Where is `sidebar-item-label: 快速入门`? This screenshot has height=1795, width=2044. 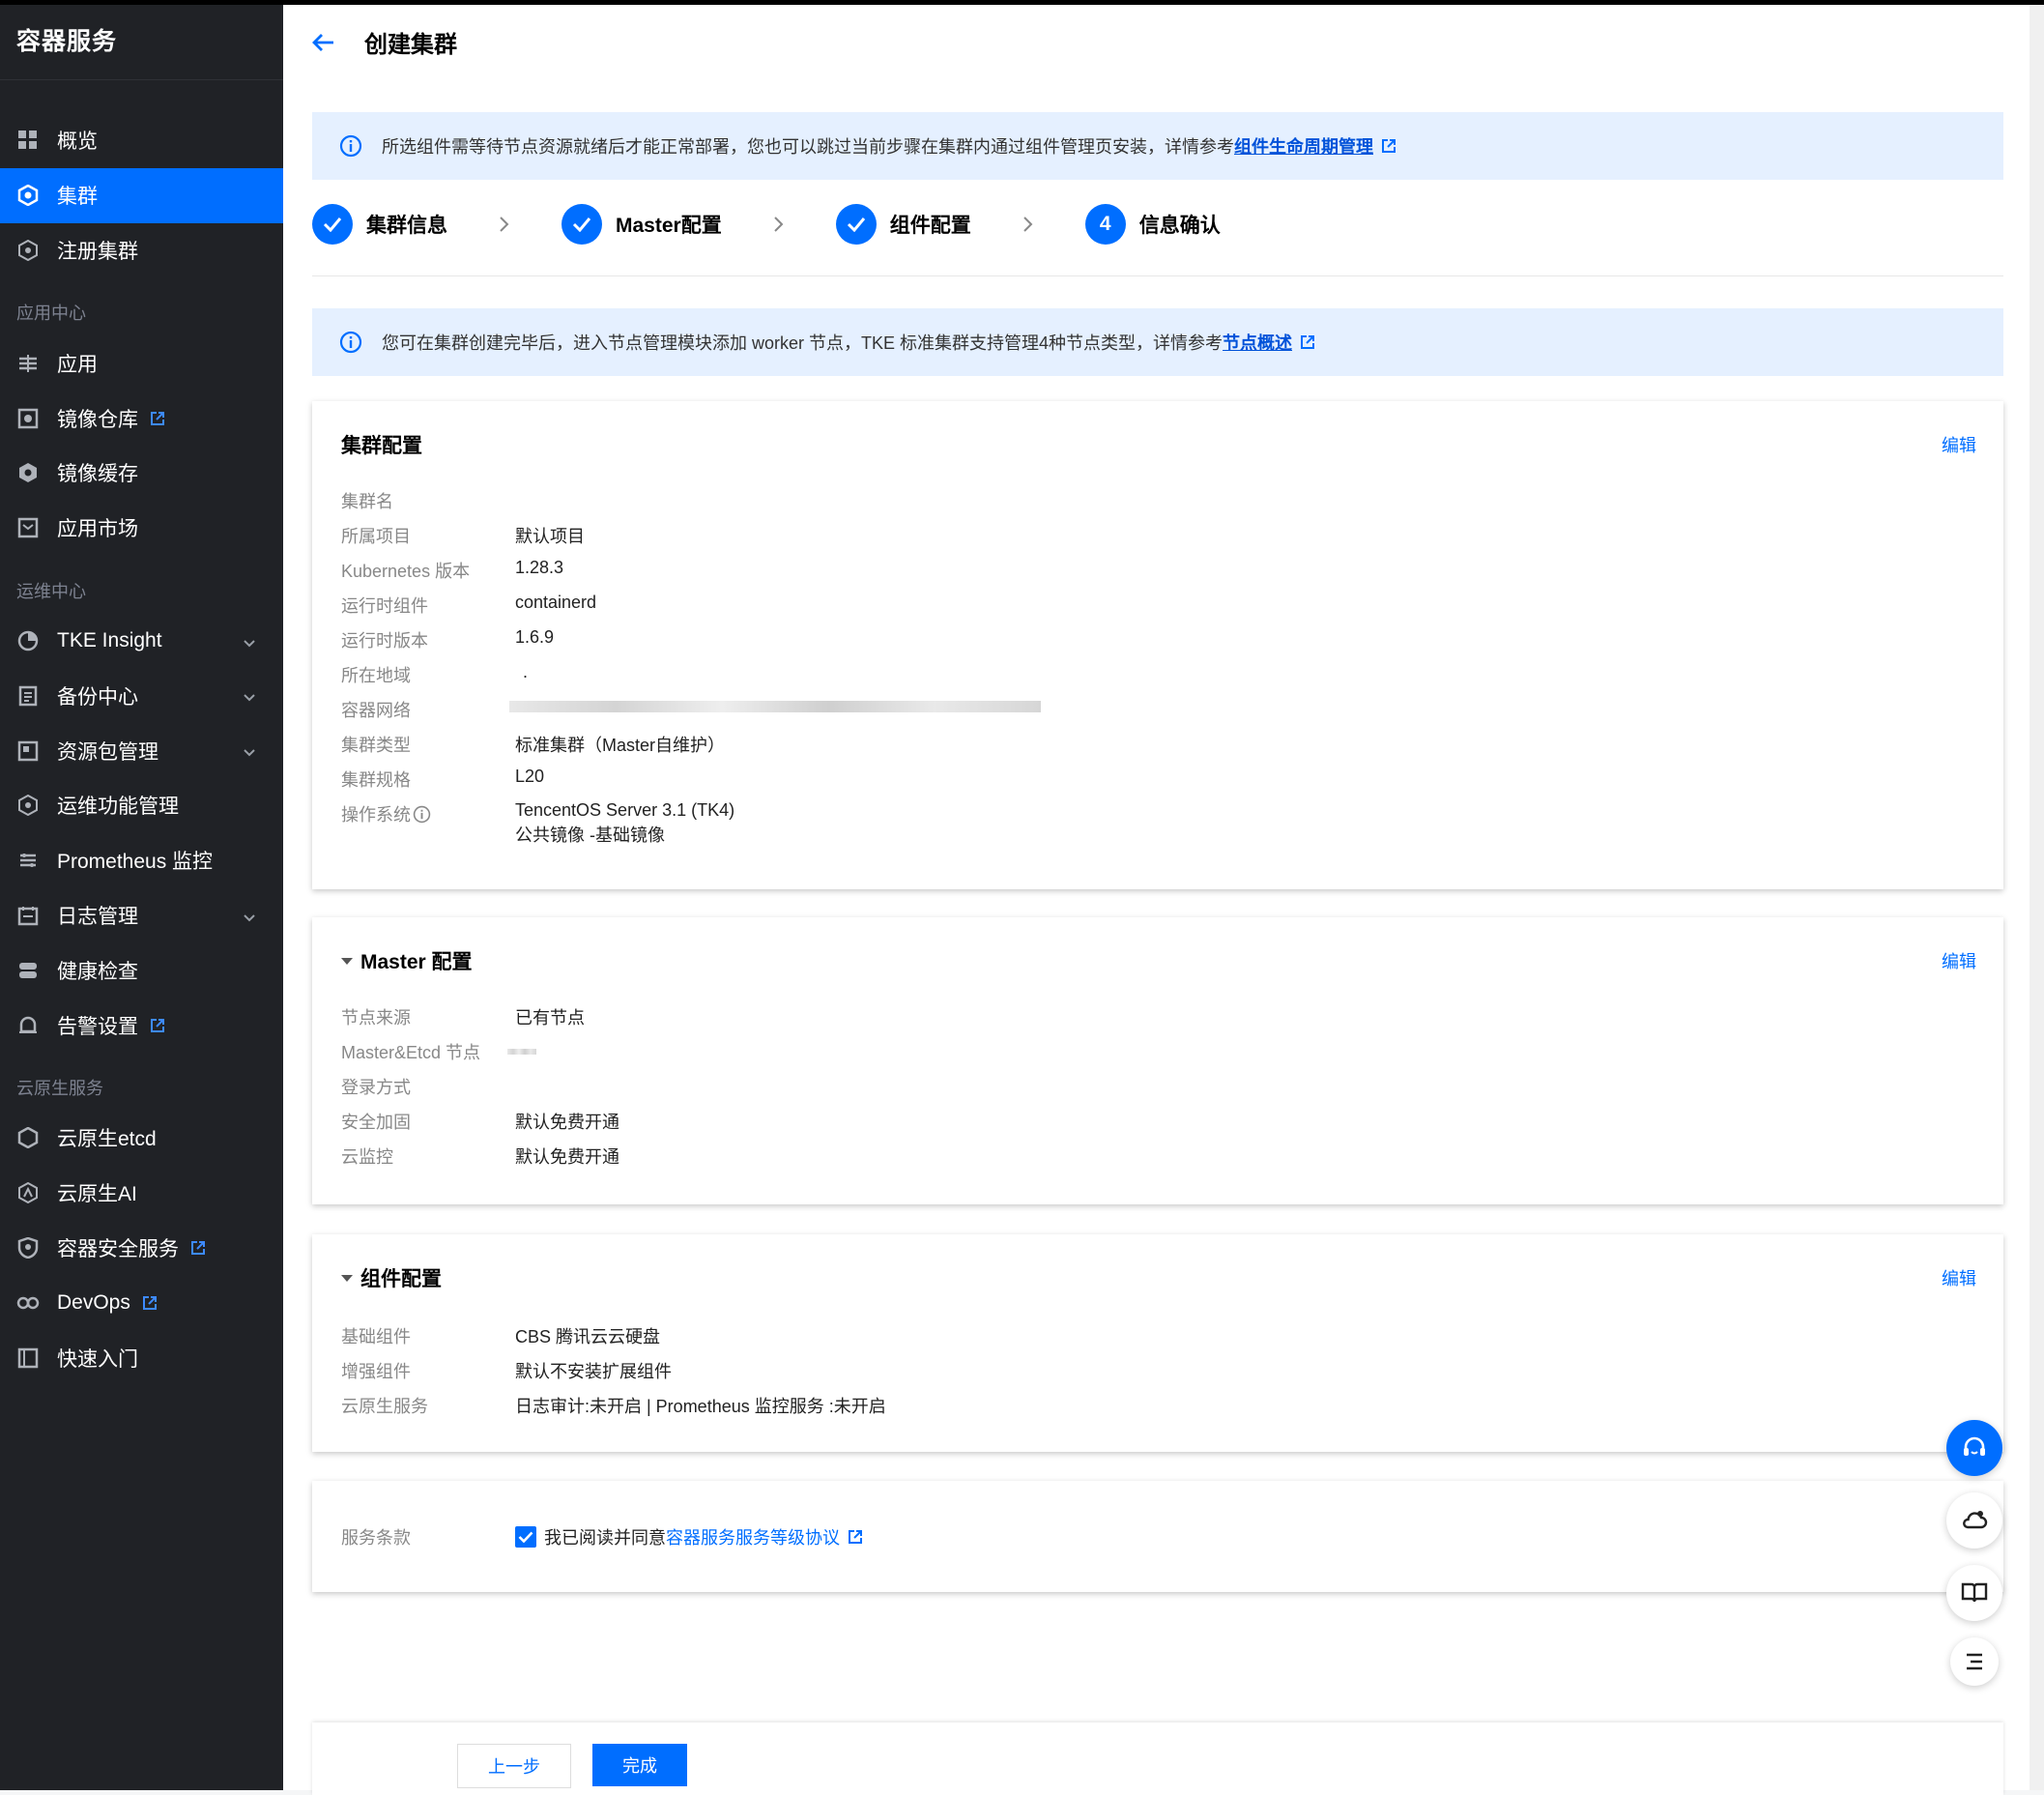
sidebar-item-label: 快速入门 is located at coordinates (97, 1359).